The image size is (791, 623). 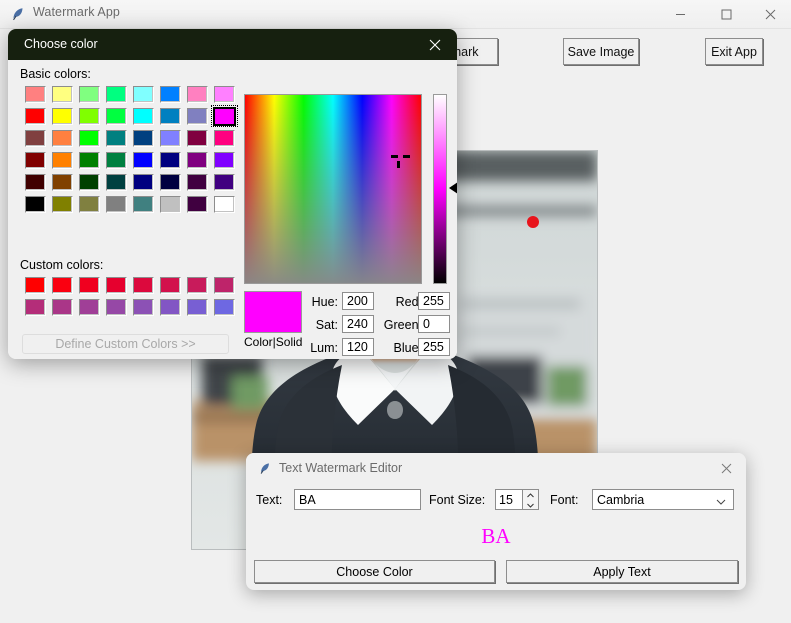 What do you see at coordinates (333, 189) in the screenshot?
I see `saturation-value-field` at bounding box center [333, 189].